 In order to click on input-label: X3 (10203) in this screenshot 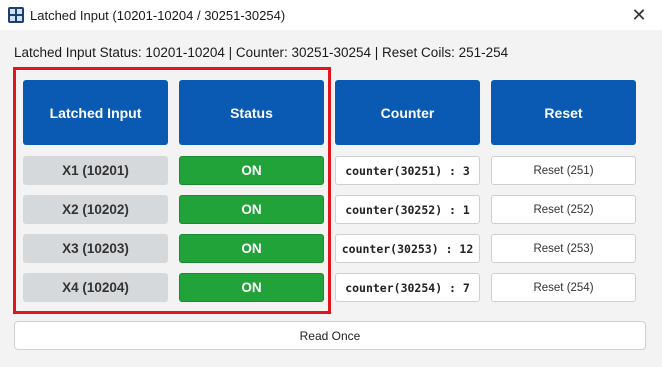, I will do `click(95, 248)`.